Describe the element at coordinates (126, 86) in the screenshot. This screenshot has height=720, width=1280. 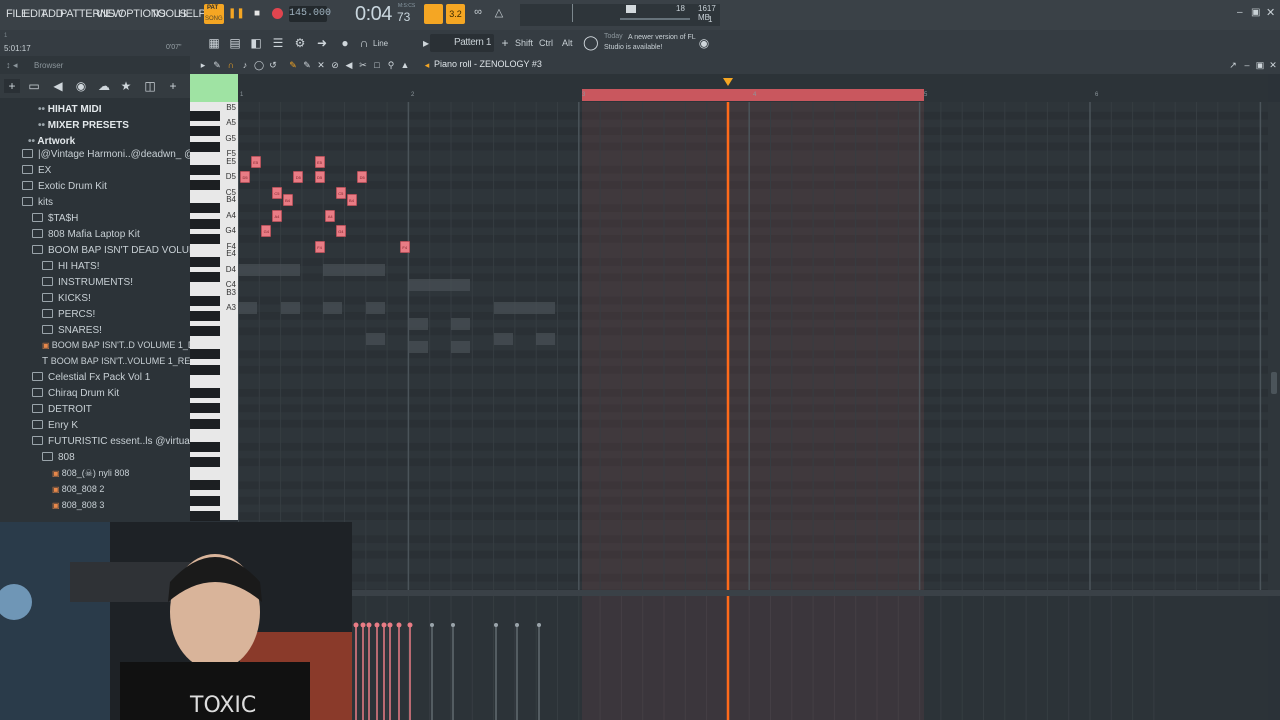
I see `star-icon: ★` at that location.